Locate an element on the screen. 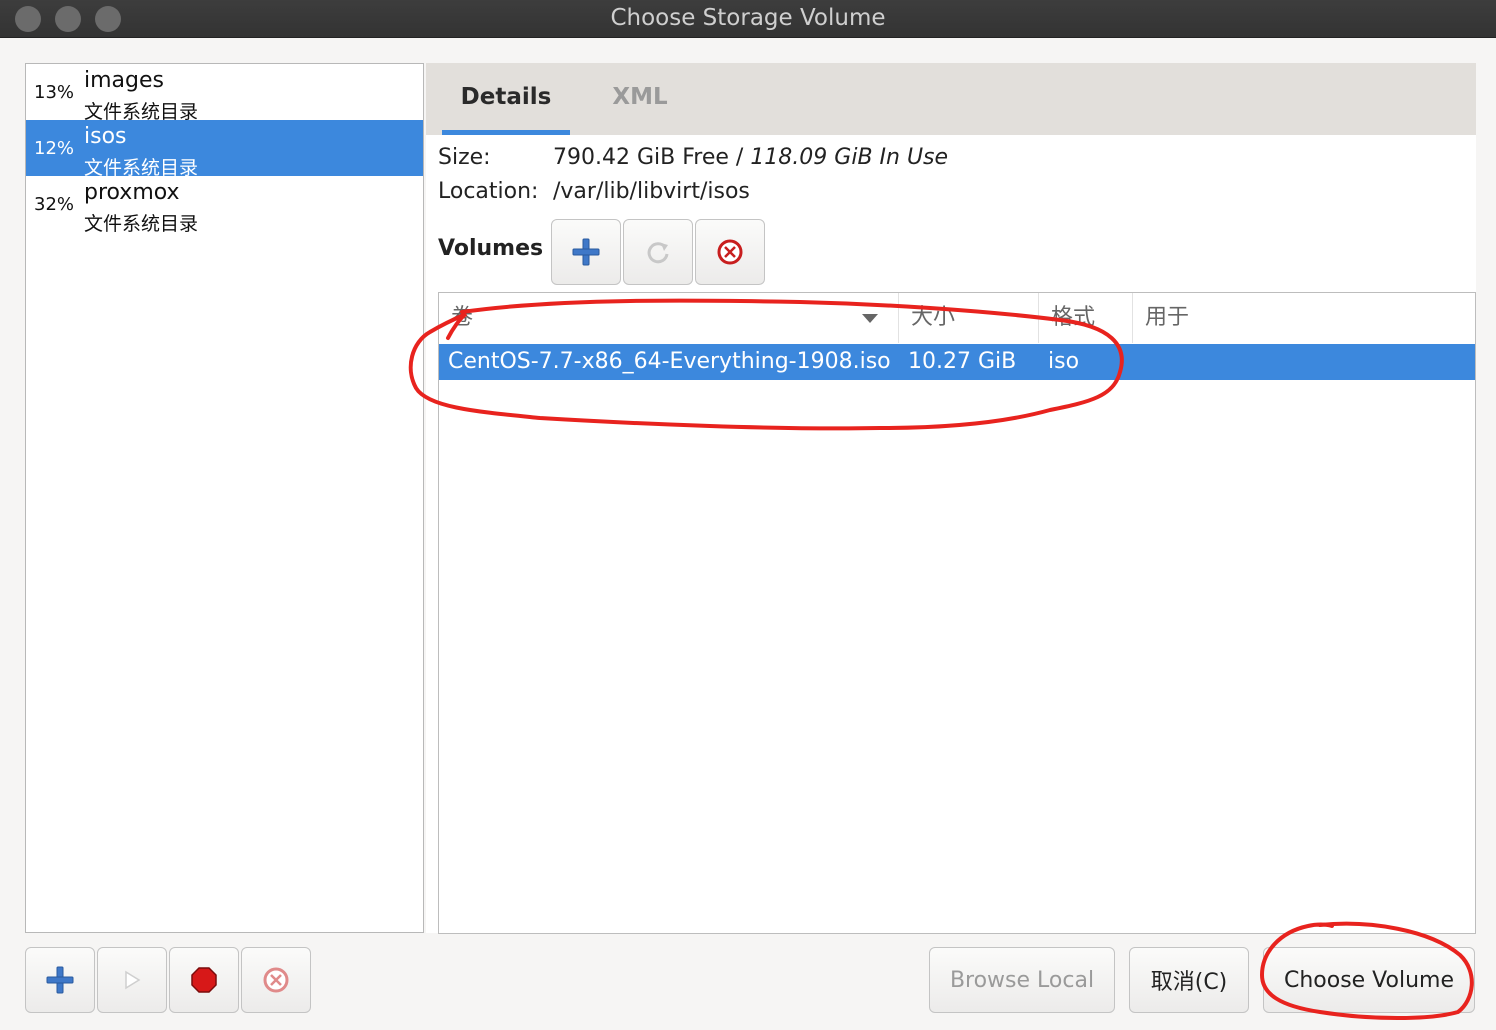 The height and width of the screenshot is (1030, 1496). size-free: 790.42 GiB Free is located at coordinates (641, 157).